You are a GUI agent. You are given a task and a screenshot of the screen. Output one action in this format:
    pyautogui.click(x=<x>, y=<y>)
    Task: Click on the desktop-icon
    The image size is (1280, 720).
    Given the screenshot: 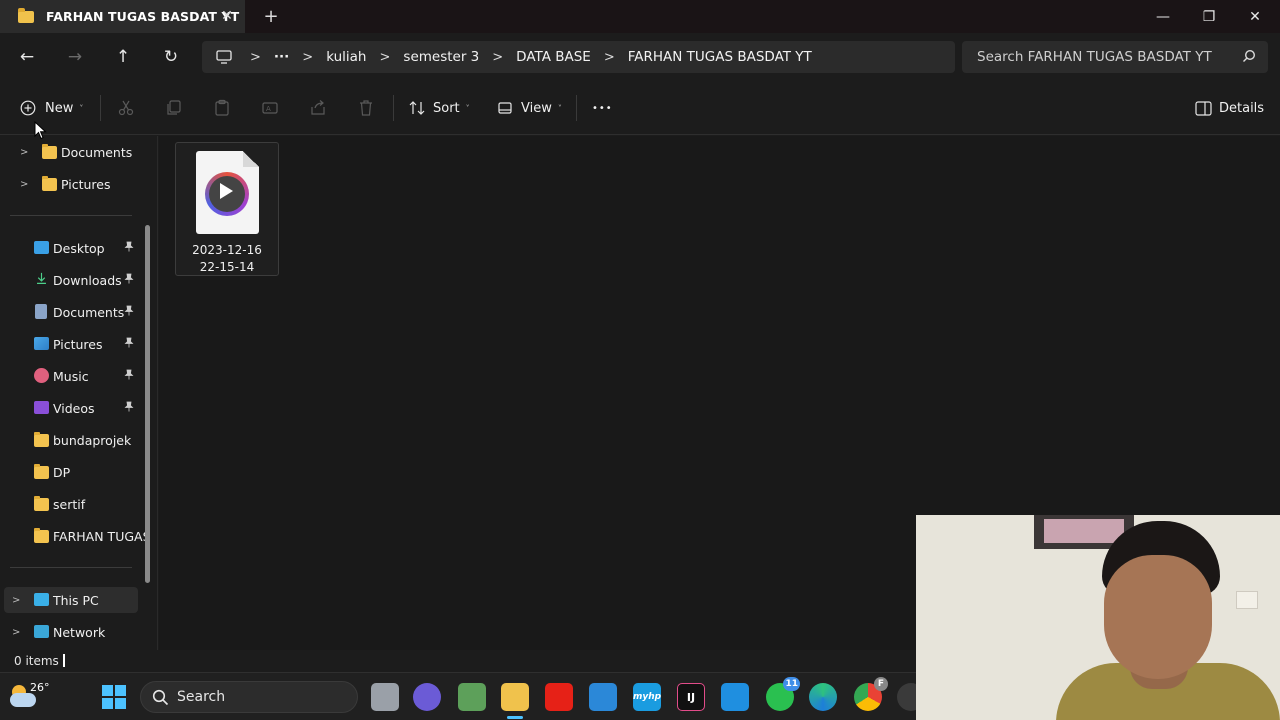 What is the action you would take?
    pyautogui.click(x=41, y=247)
    